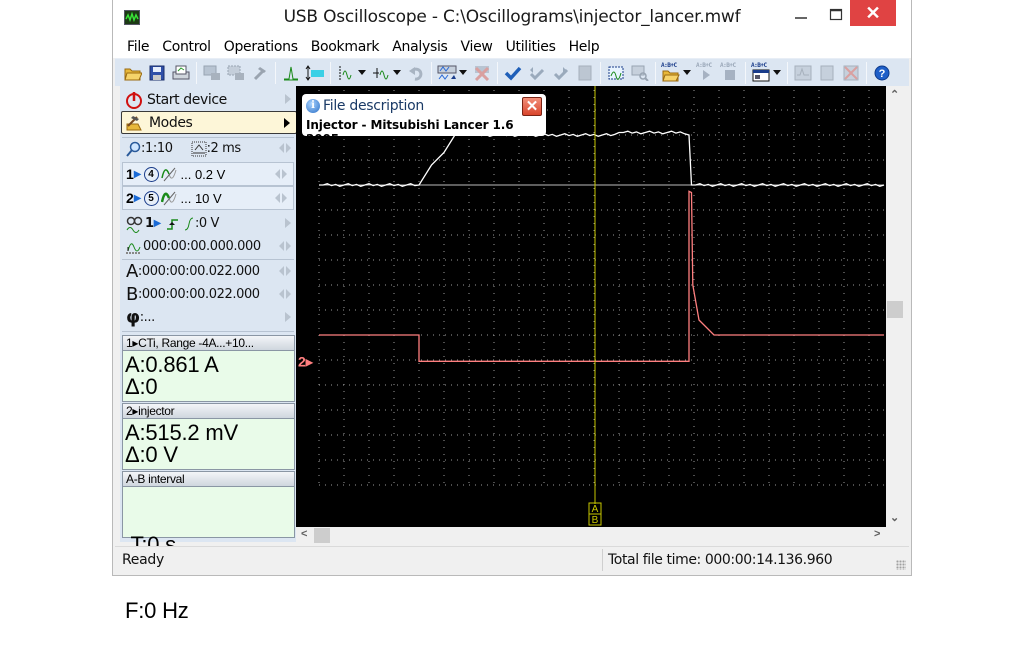  I want to click on open-button, so click(133, 73).